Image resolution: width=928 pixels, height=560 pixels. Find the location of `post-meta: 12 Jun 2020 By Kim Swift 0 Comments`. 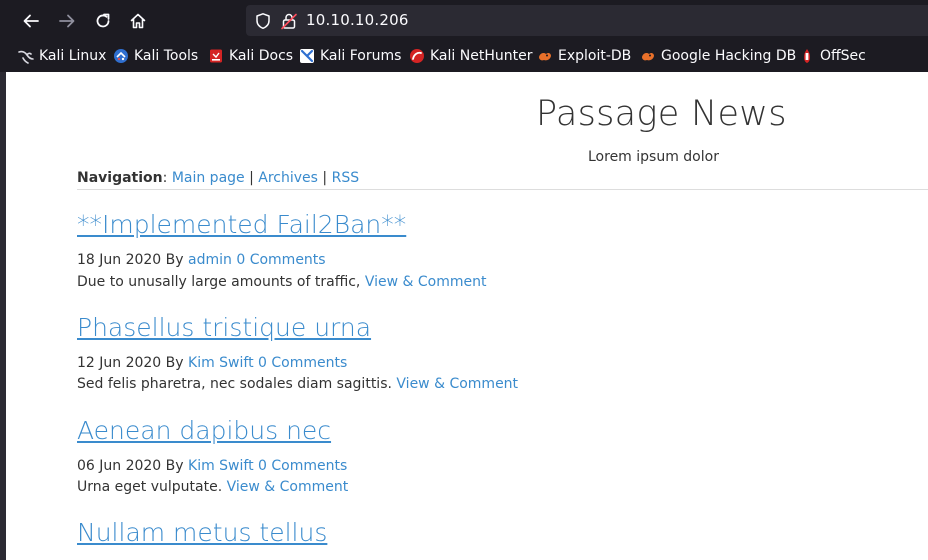

post-meta: 12 Jun 2020 By Kim Swift 0 Comments is located at coordinates (212, 363).